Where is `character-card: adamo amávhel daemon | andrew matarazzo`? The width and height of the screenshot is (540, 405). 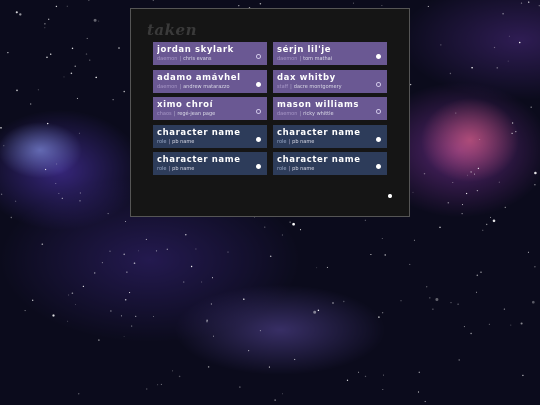 character-card: adamo amávhel daemon | andrew matarazzo is located at coordinates (210, 81).